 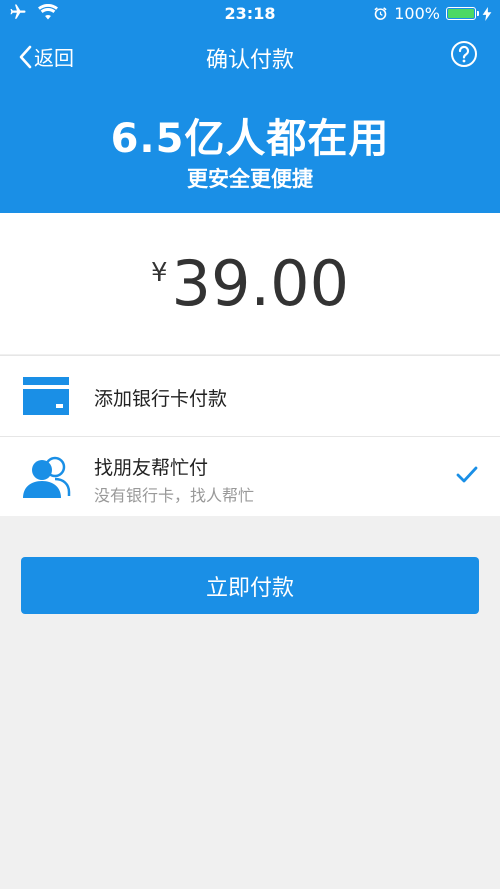 I want to click on pay-now-button: 立即付款, so click(x=250, y=585).